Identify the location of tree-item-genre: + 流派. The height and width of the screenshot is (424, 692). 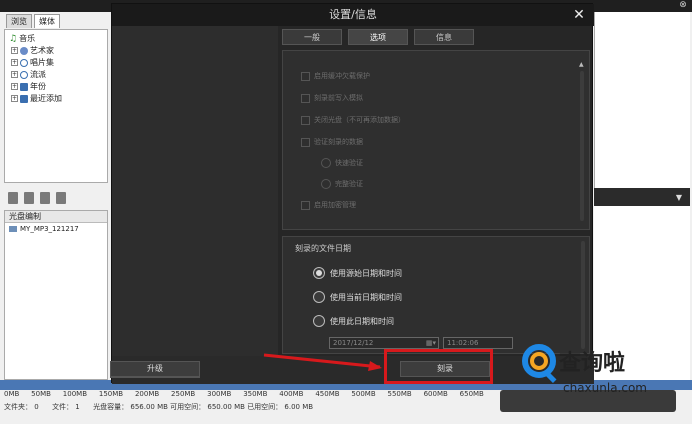
(28, 74).